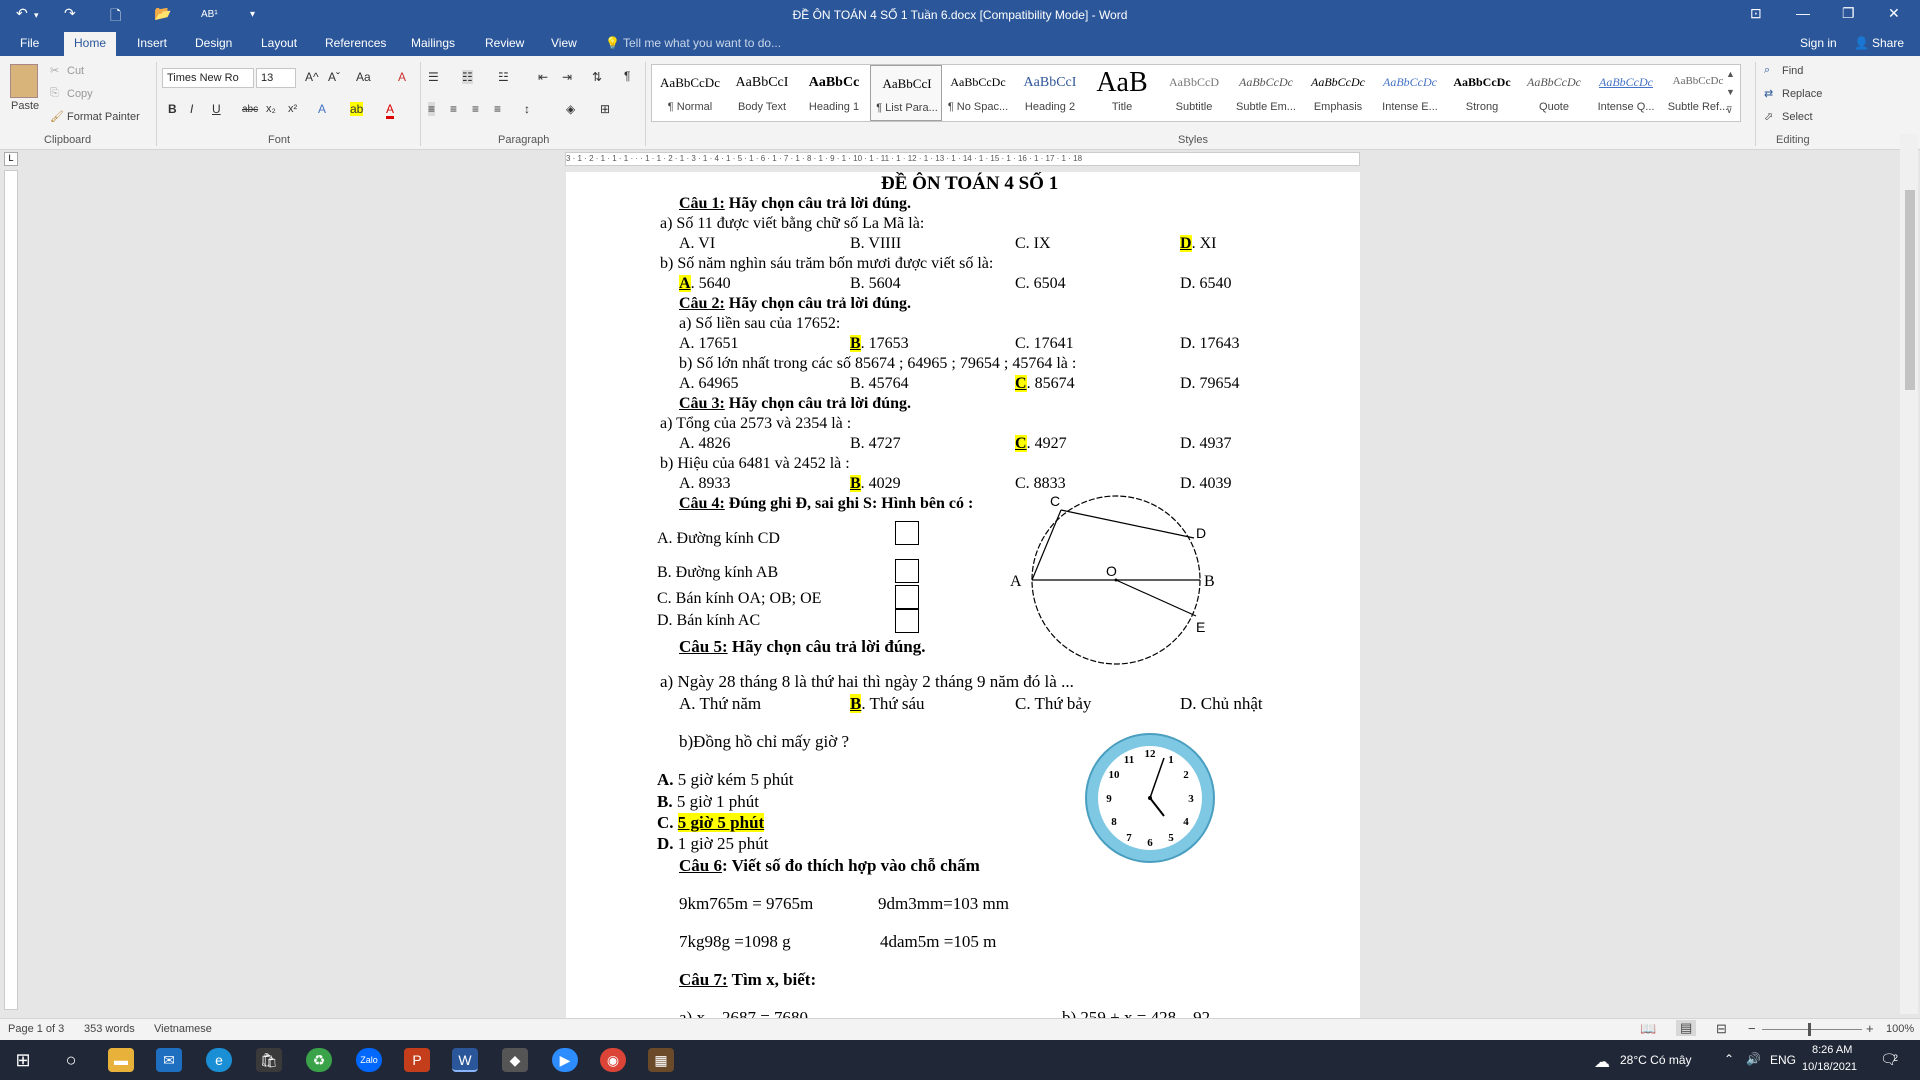 The width and height of the screenshot is (1920, 1080). Describe the element at coordinates (1870, 1028) in the screenshot. I see `zoom-in-icon: +` at that location.